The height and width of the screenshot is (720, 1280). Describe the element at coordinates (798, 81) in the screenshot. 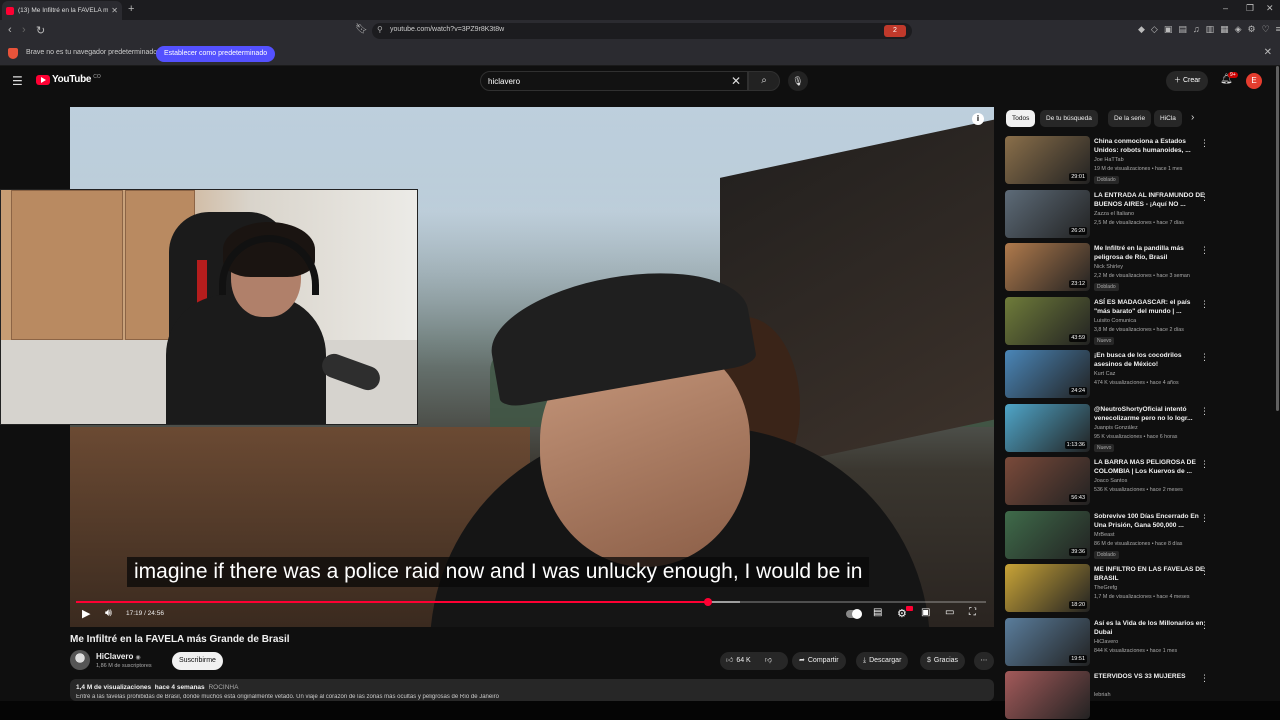

I see `microphone-icon: 🎙︎` at that location.